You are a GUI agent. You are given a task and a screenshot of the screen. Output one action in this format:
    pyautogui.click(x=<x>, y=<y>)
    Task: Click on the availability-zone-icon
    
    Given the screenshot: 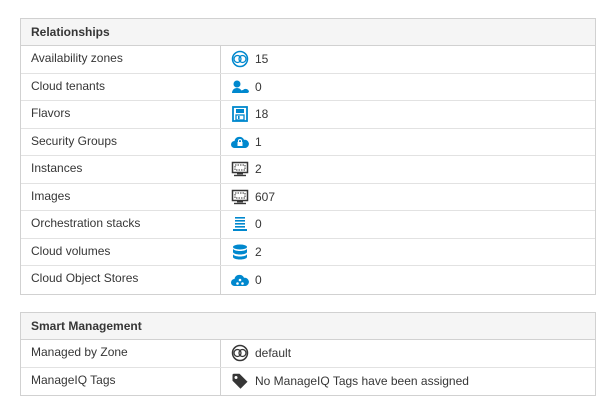 What is the action you would take?
    pyautogui.click(x=240, y=59)
    